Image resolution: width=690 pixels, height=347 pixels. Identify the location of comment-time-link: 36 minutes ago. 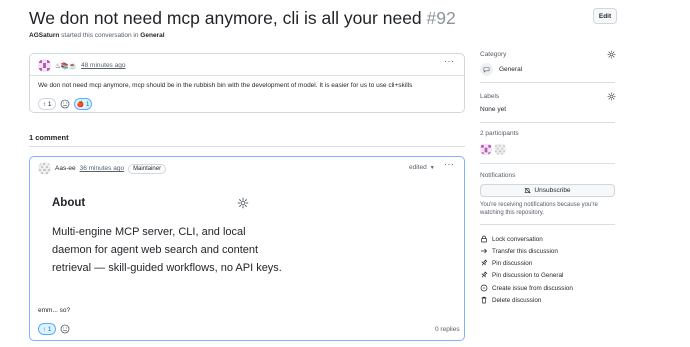
(102, 168).